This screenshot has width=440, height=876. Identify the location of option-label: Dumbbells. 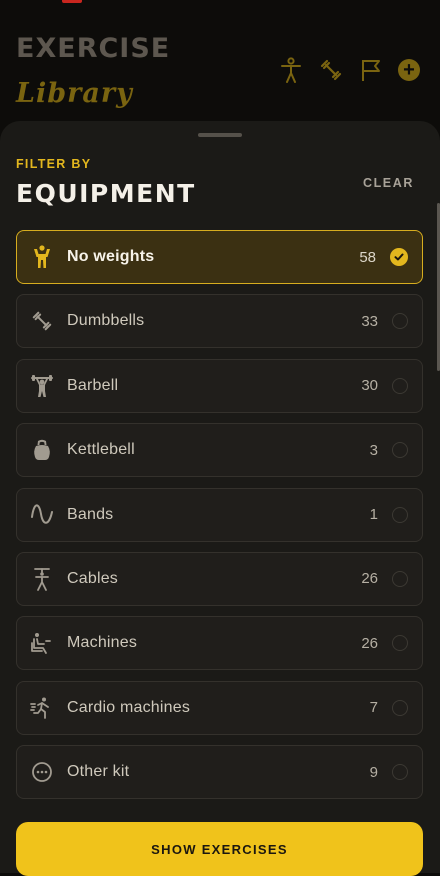
(106, 321).